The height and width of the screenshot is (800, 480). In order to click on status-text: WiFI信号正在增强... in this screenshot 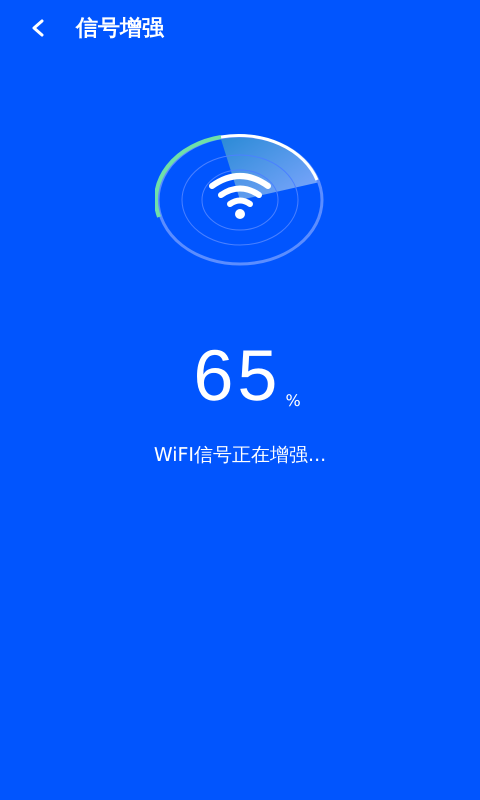, I will do `click(240, 455)`.